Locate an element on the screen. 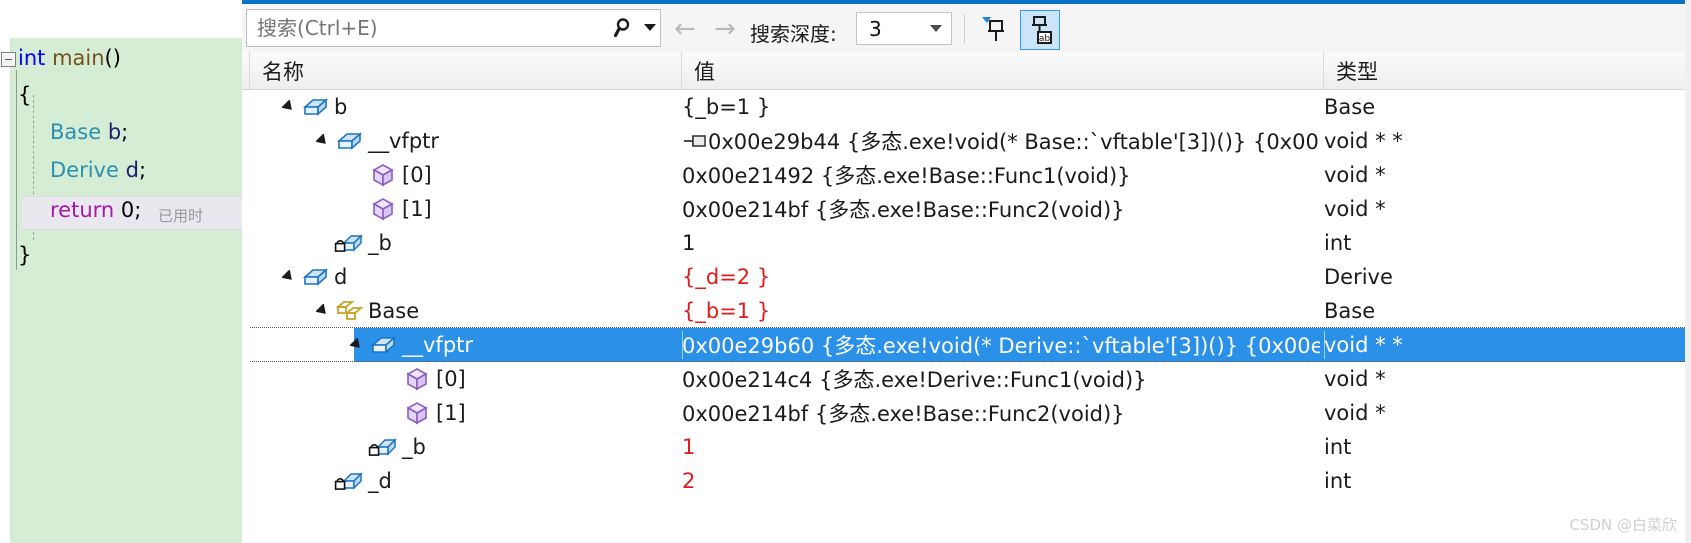 This screenshot has height=543, width=1691. collapse-region-icon is located at coordinates (8, 59).